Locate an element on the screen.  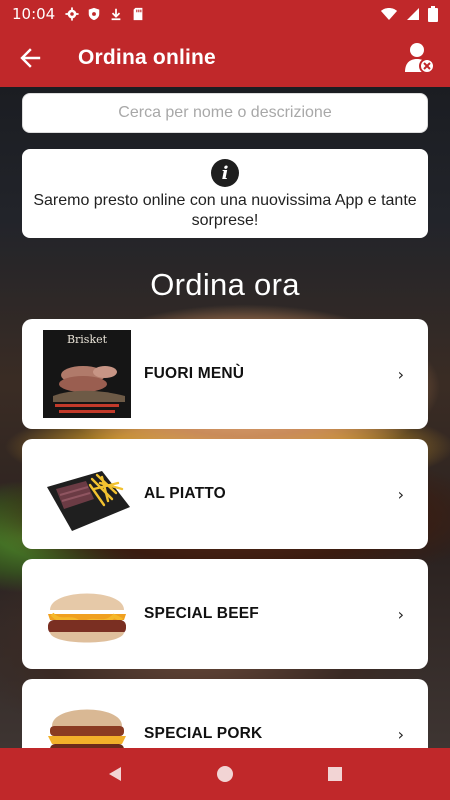
wifi-icon is located at coordinates (389, 14).